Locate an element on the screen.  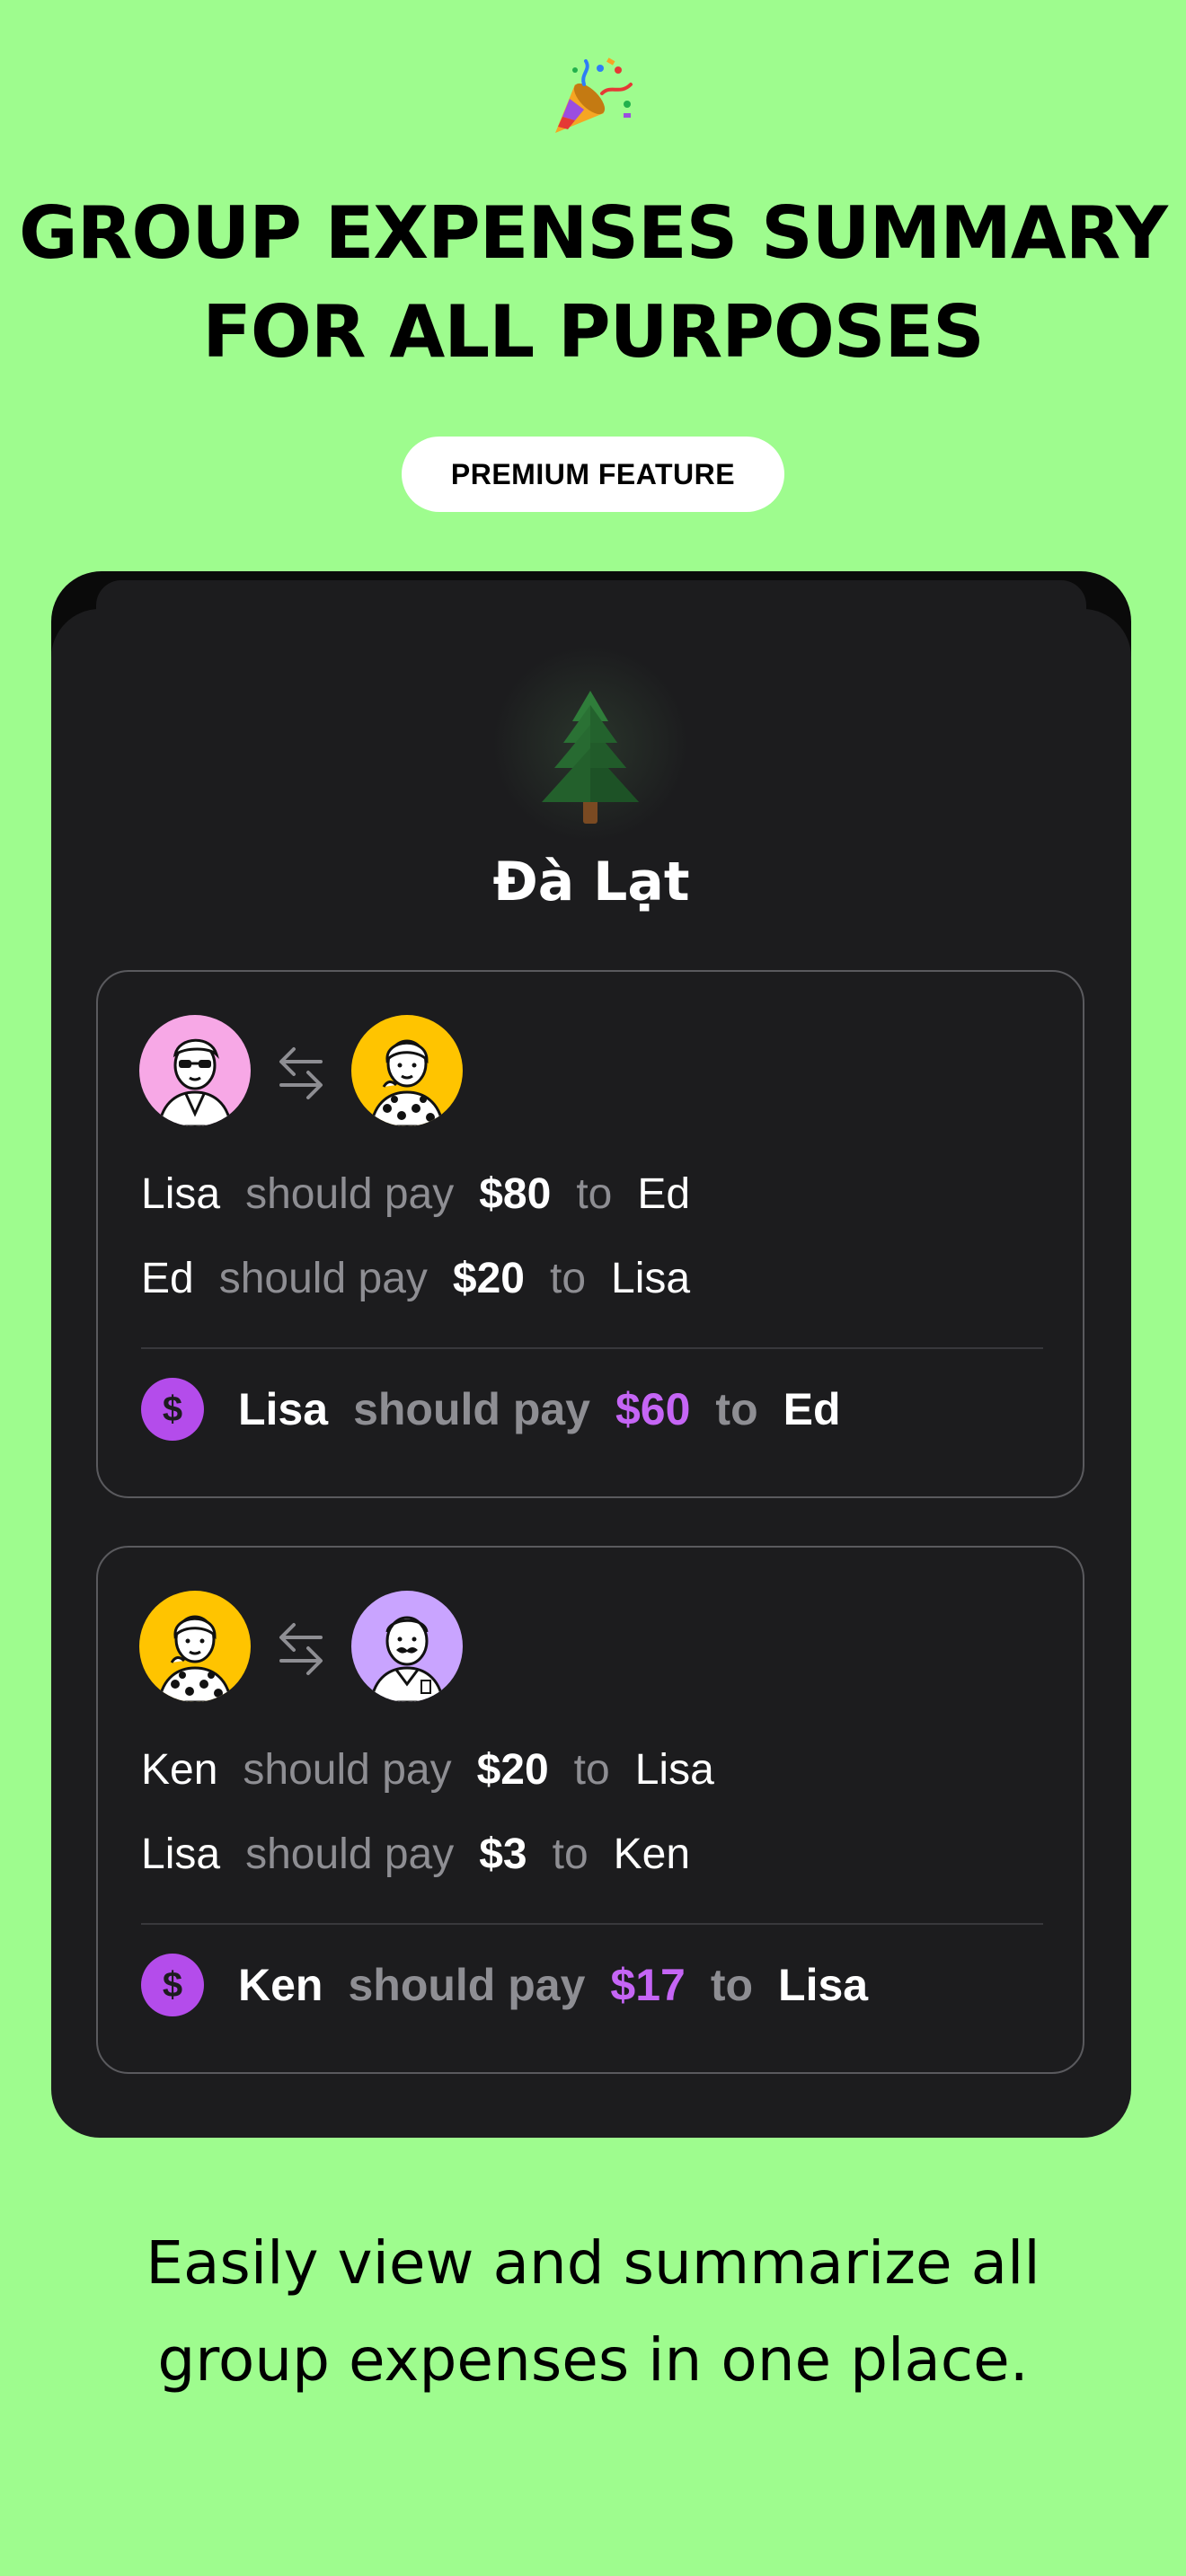
premium-feature-badge: PREMIUM FEATURE is located at coordinates (593, 474).